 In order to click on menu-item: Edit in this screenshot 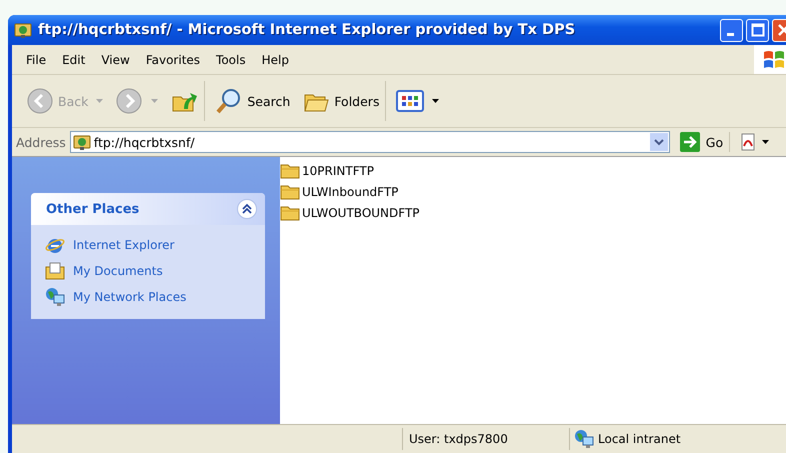, I will do `click(74, 59)`.